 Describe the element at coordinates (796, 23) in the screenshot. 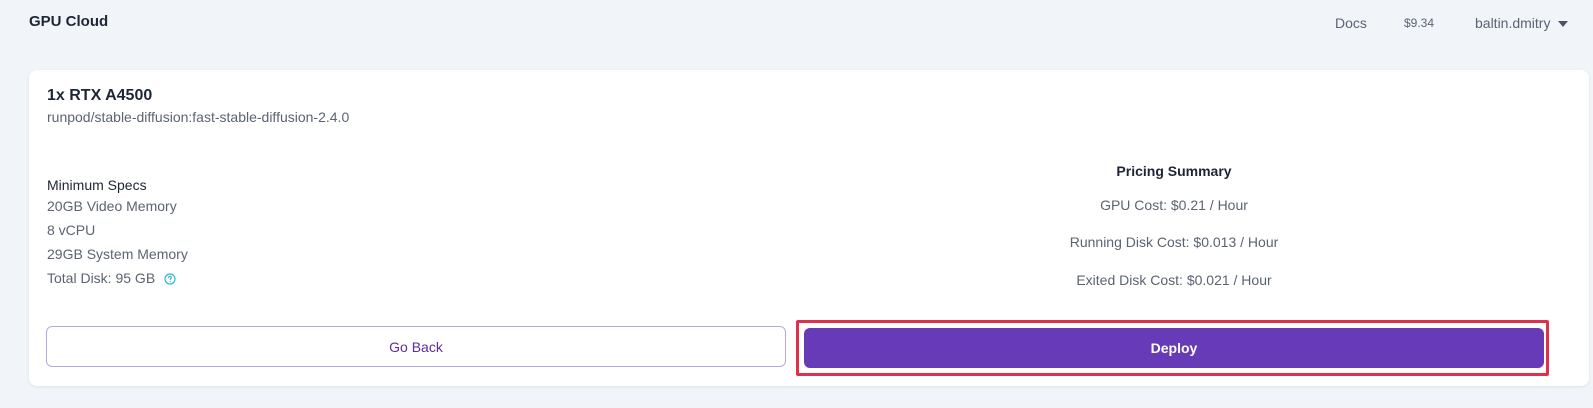

I see `top-bar: GPU Cloud Docs $9.34 baltin.dmitry` at that location.